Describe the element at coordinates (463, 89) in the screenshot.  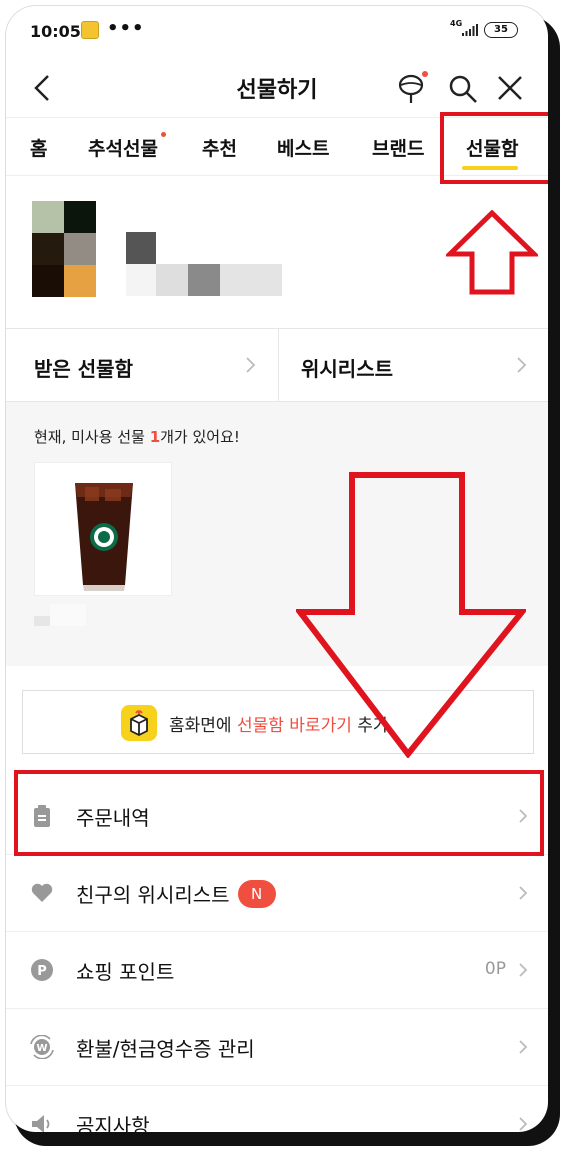
I see `search-icon` at that location.